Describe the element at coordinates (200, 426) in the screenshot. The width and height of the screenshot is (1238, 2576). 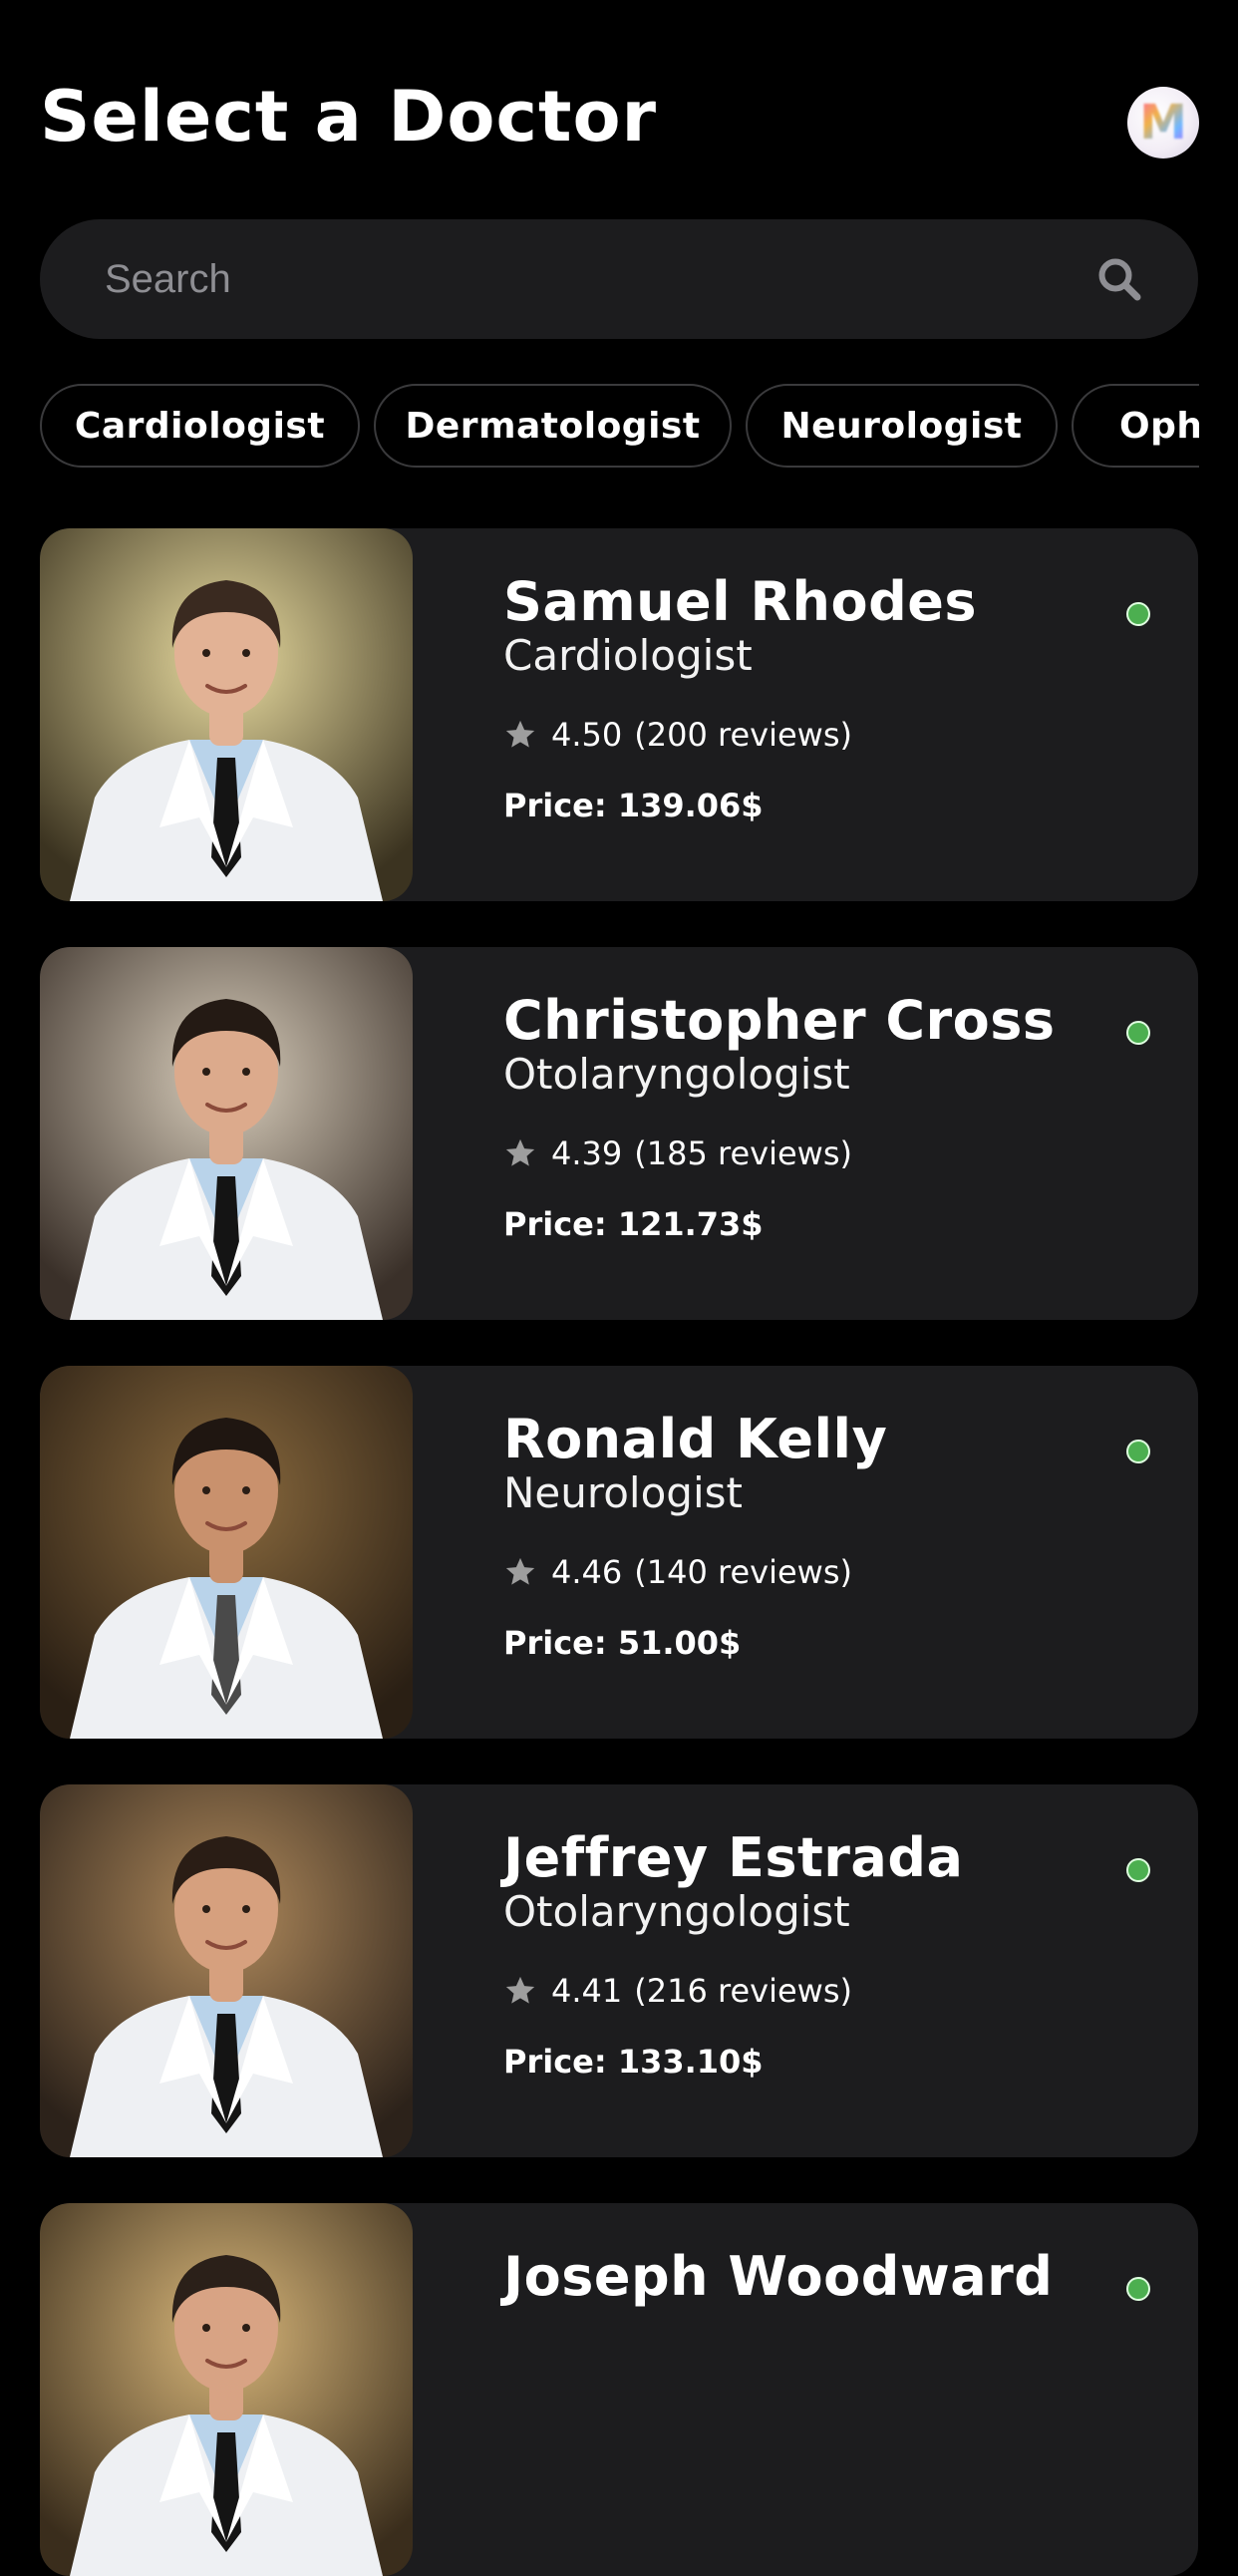
I see `filter-chip-cardiologist: Cardiologist` at that location.